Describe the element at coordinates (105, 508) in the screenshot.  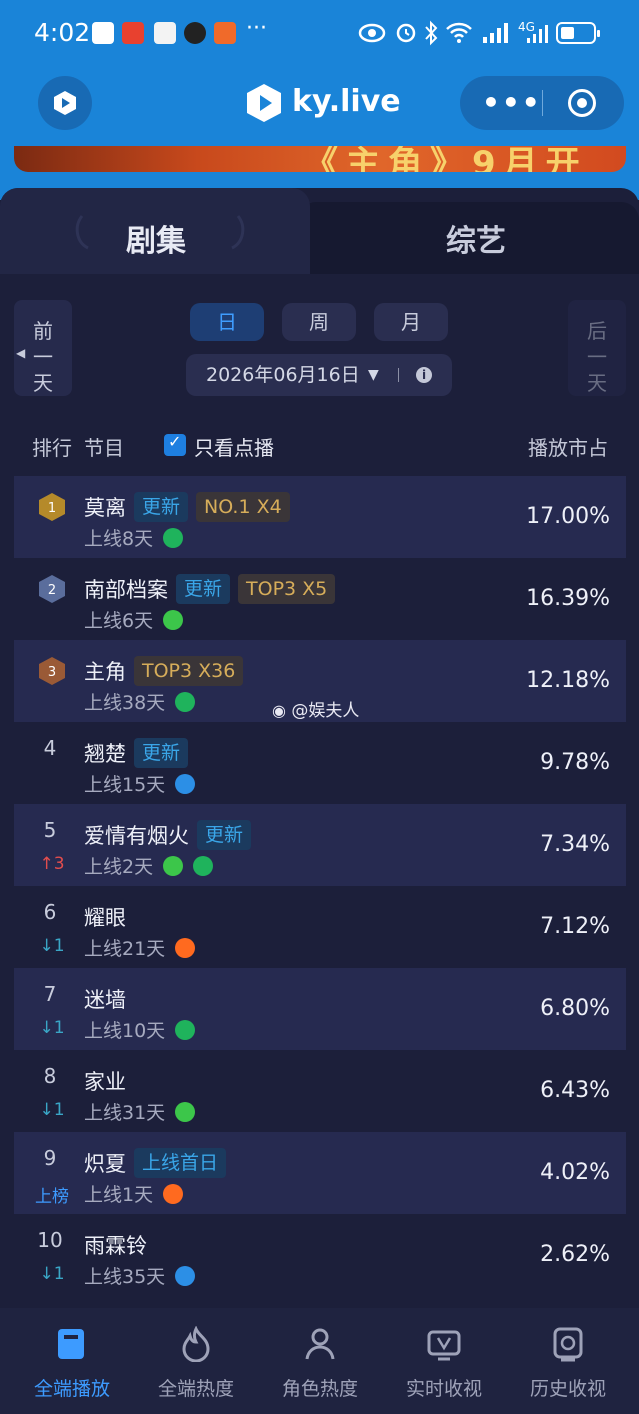
I see `program-title: 莫离` at that location.